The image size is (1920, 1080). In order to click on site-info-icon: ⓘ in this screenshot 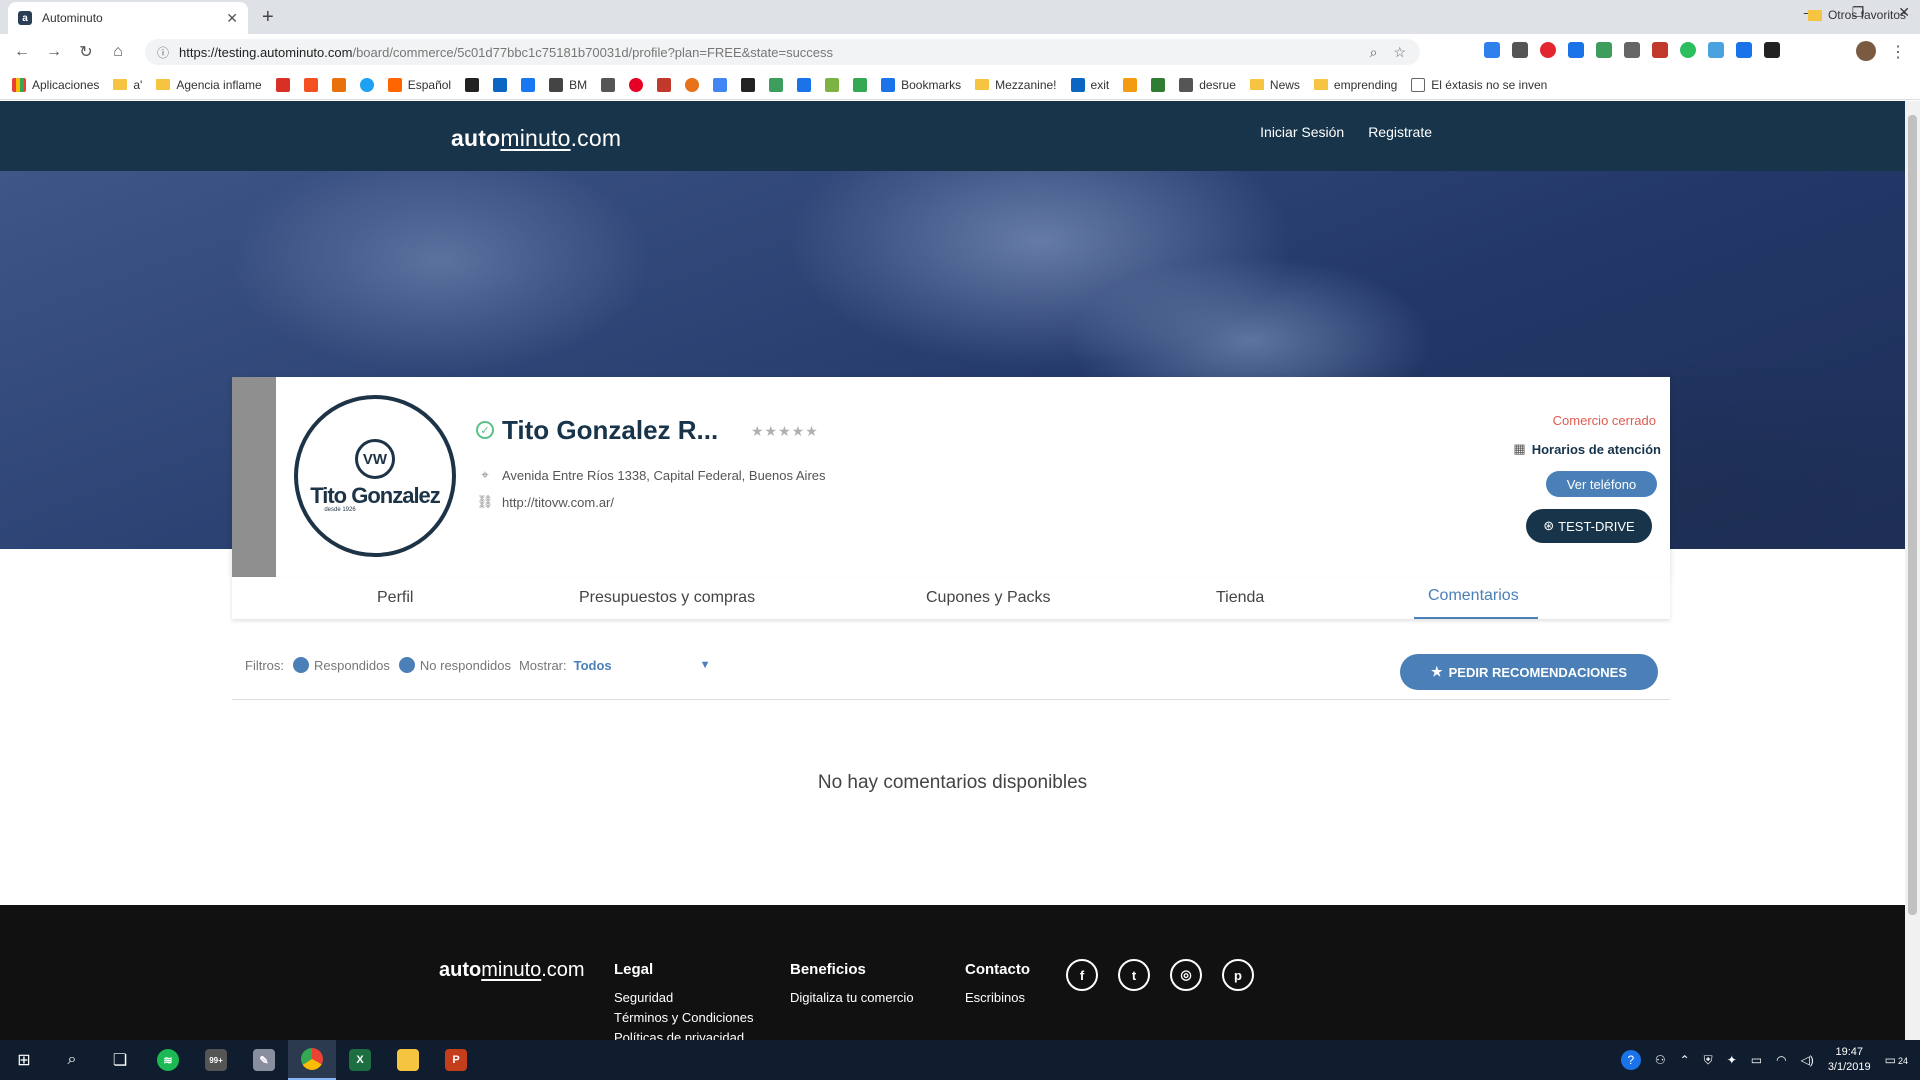, I will do `click(163, 52)`.